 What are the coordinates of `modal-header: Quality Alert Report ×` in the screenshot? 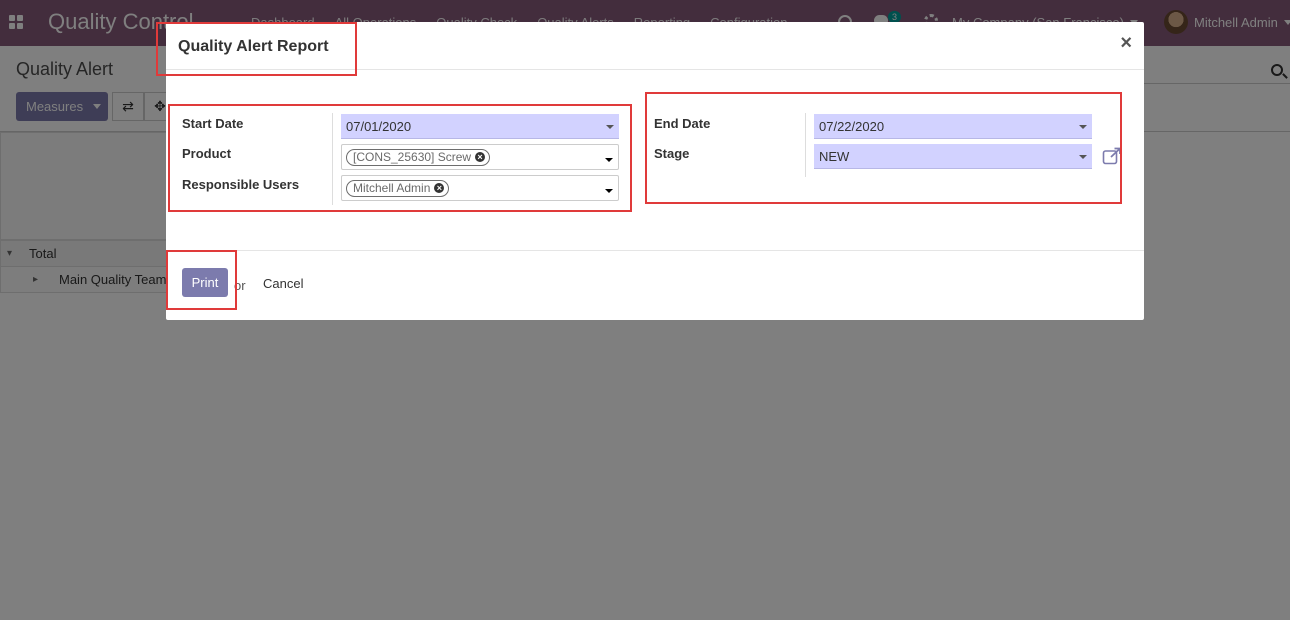 It's located at (655, 46).